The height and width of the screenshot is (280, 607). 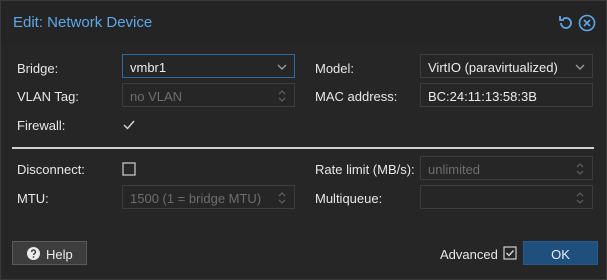 What do you see at coordinates (469, 254) in the screenshot?
I see `advanced-label: Advanced` at bounding box center [469, 254].